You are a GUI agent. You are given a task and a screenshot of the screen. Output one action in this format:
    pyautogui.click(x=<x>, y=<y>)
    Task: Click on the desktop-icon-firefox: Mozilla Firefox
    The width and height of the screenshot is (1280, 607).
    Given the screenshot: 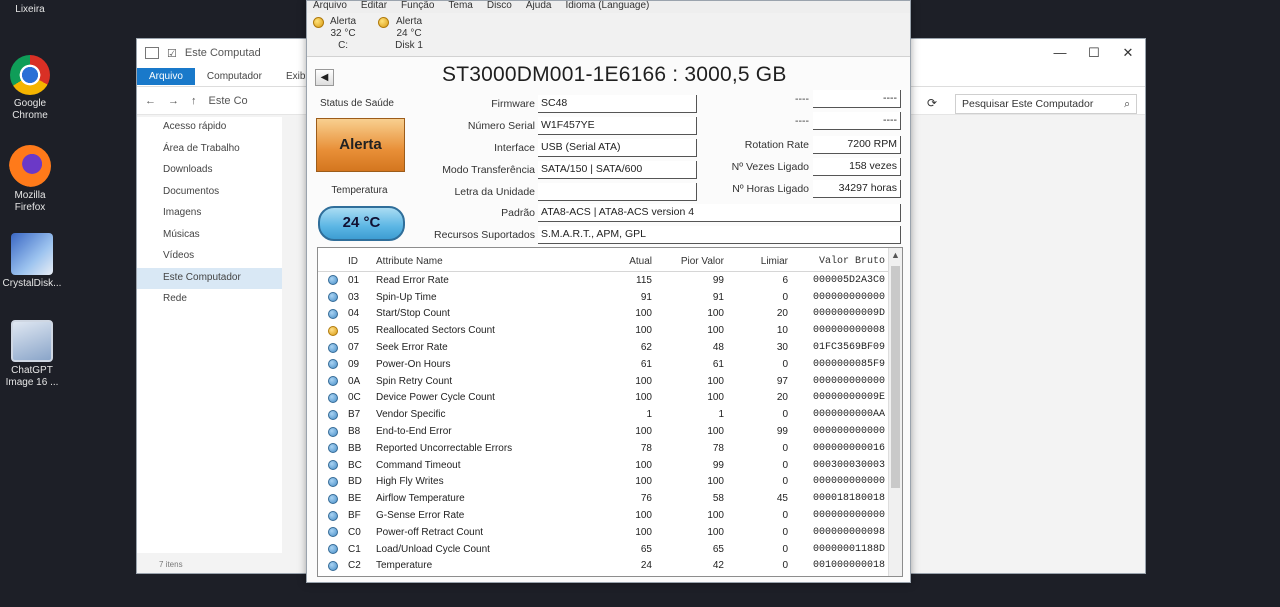 What is the action you would take?
    pyautogui.click(x=30, y=179)
    